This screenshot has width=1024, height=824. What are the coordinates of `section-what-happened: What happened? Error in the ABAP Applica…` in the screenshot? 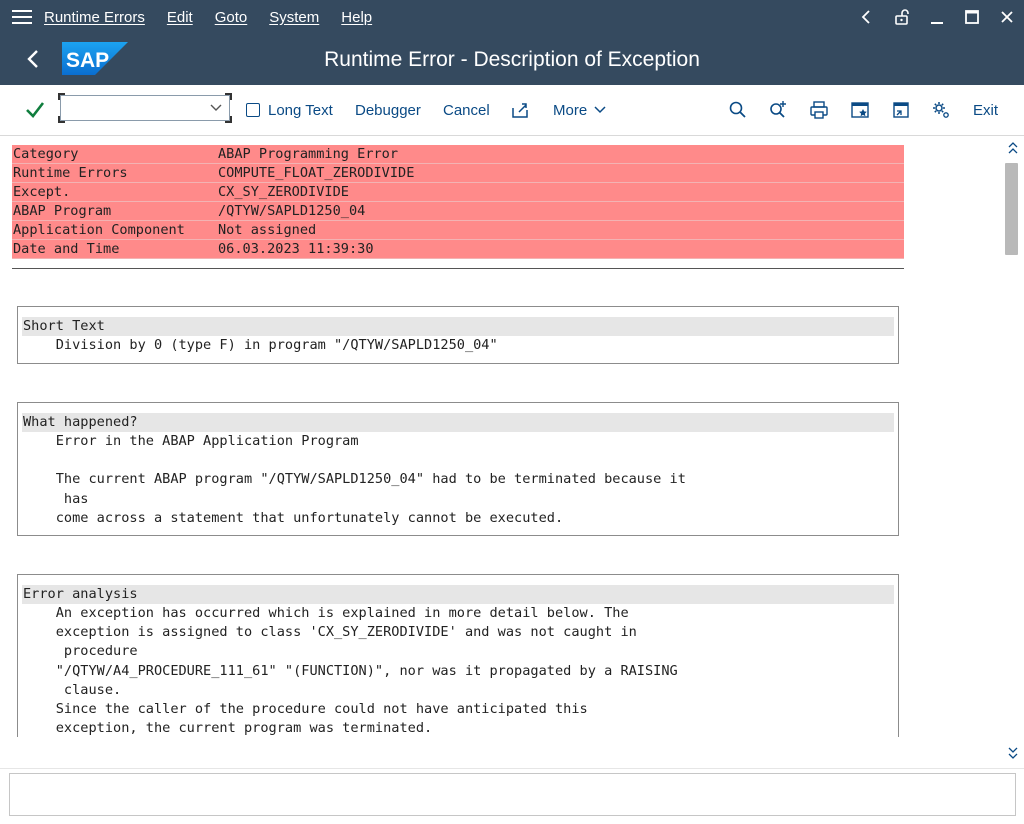 It's located at (458, 469).